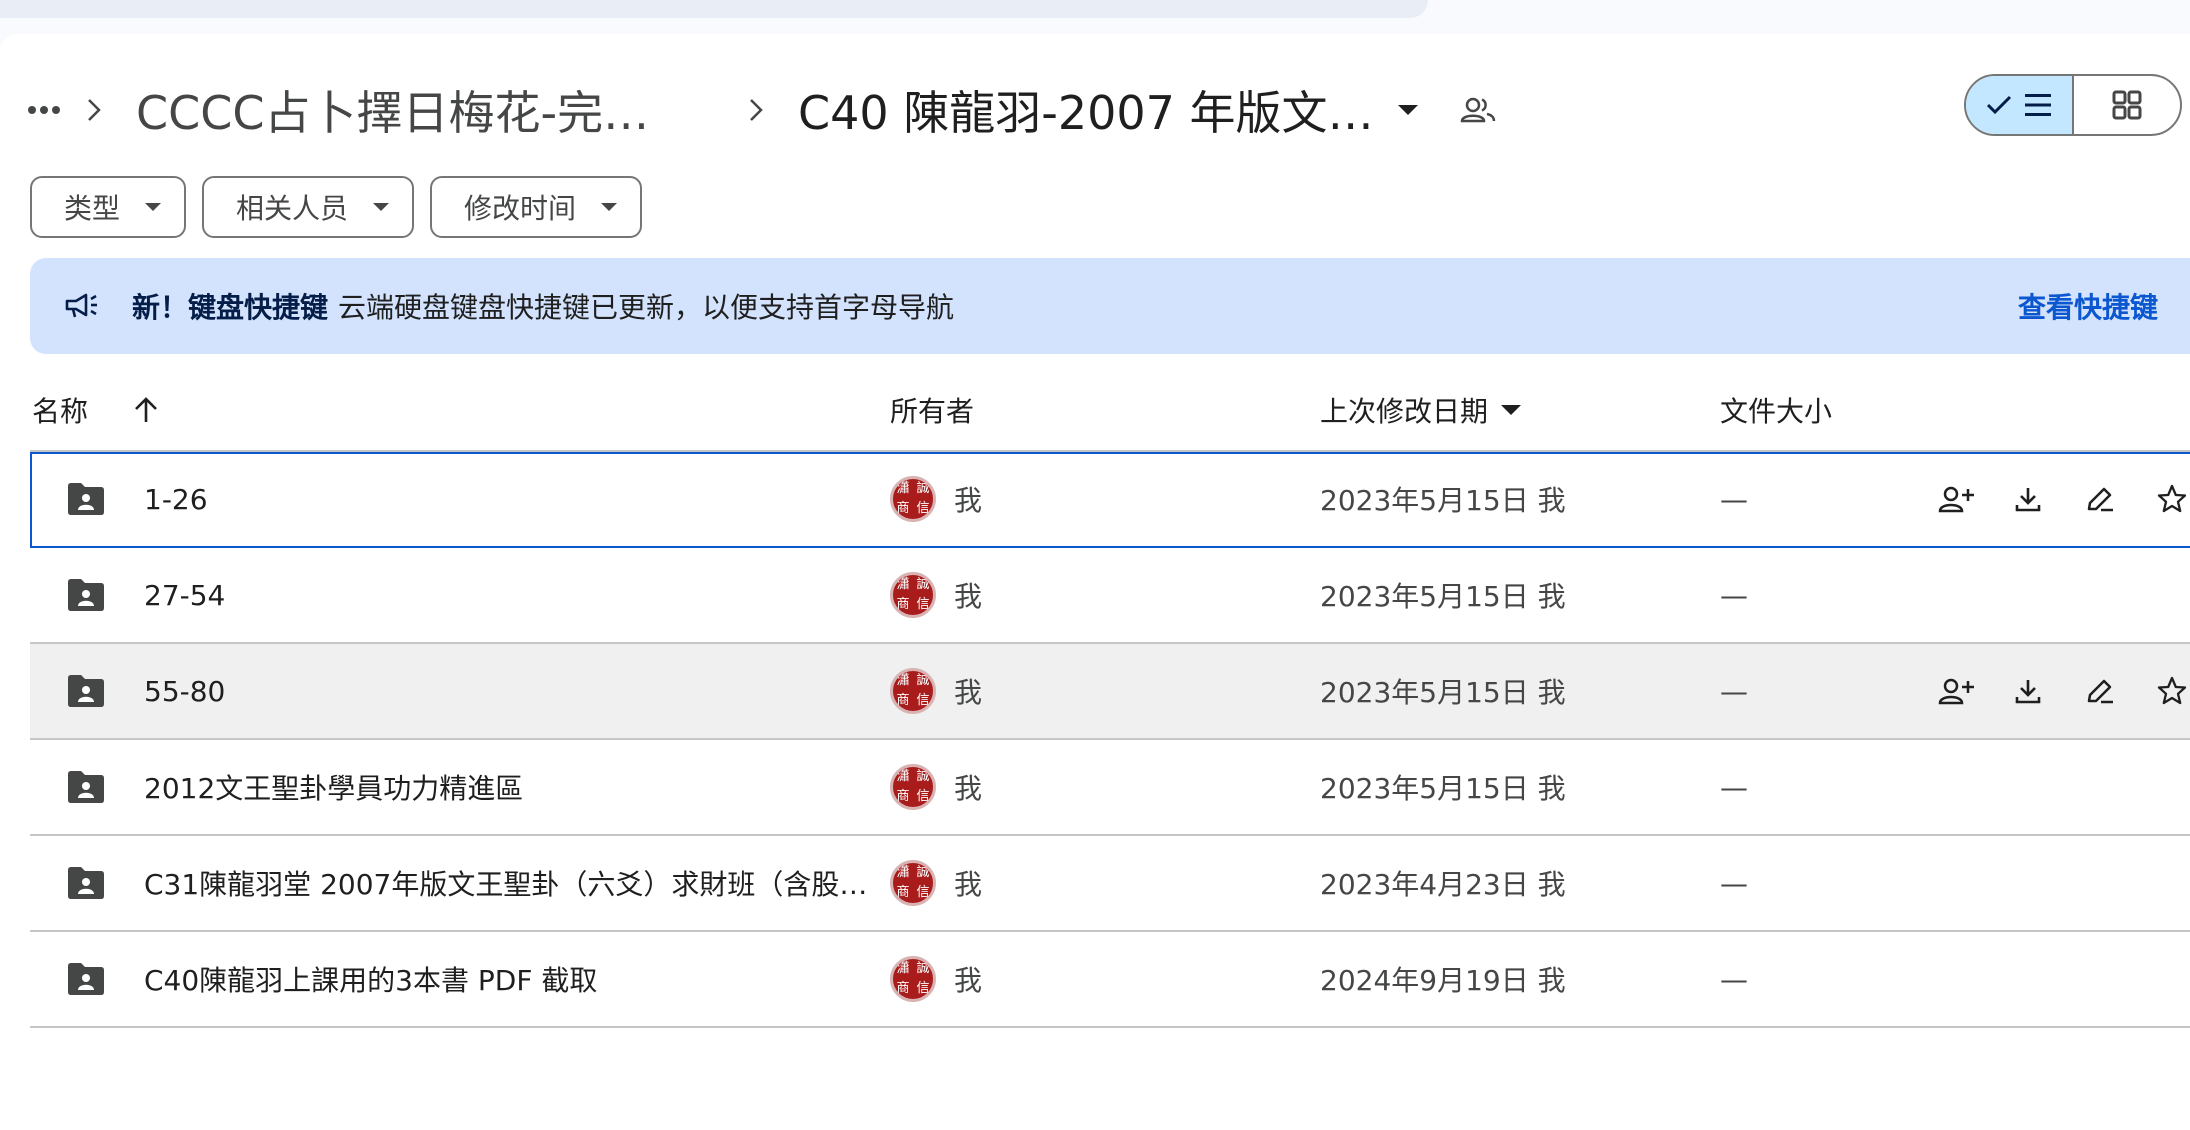 This screenshot has width=2190, height=1130. I want to click on add-person-icon, so click(1956, 499).